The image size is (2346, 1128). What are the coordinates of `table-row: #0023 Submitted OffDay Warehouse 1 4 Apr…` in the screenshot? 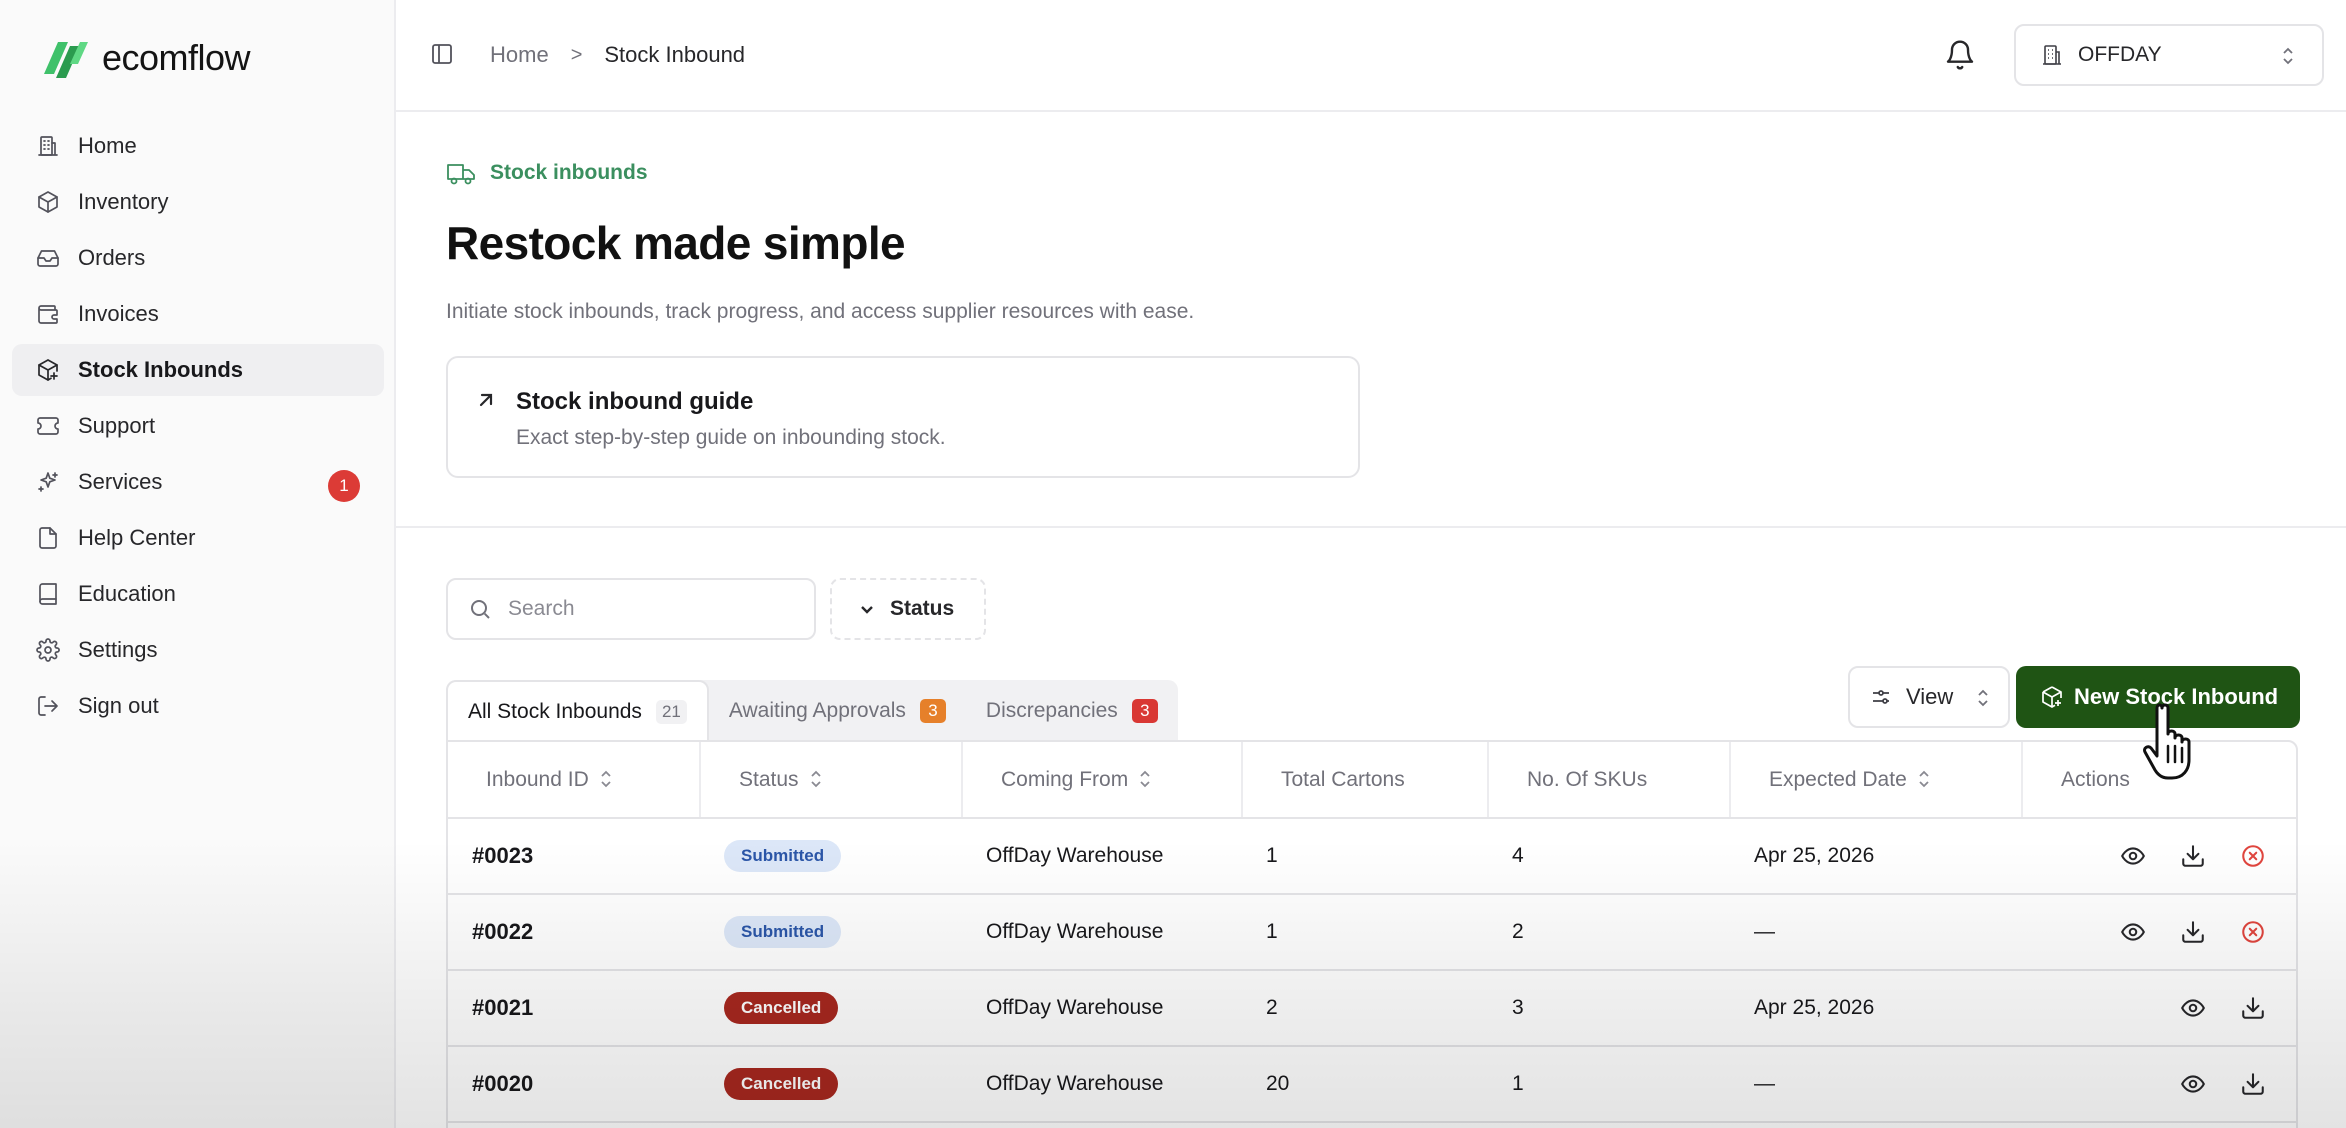 It's located at (1372, 856).